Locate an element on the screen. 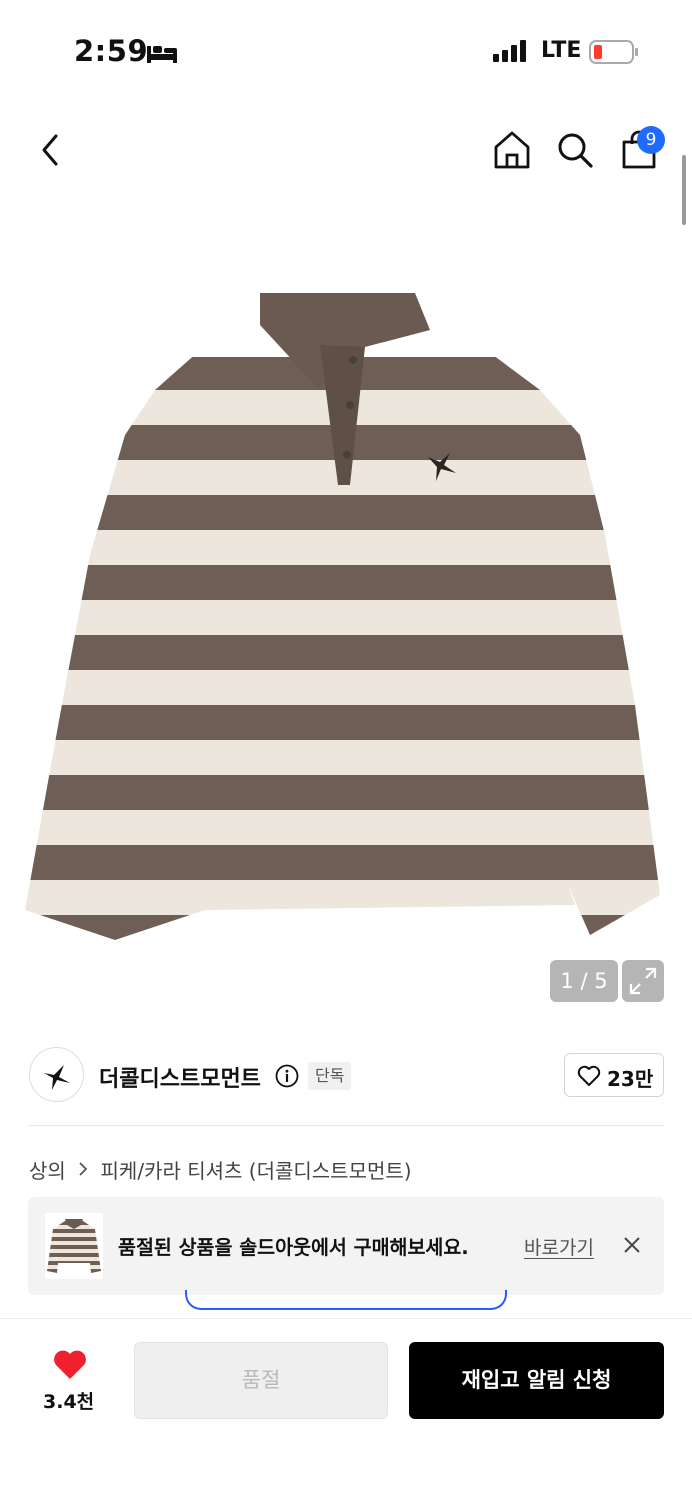 The image size is (692, 1500). soldout-banner: 품절된 상품을 솔드아웃에서 구매해보세요. 바로가기 is located at coordinates (346, 1246).